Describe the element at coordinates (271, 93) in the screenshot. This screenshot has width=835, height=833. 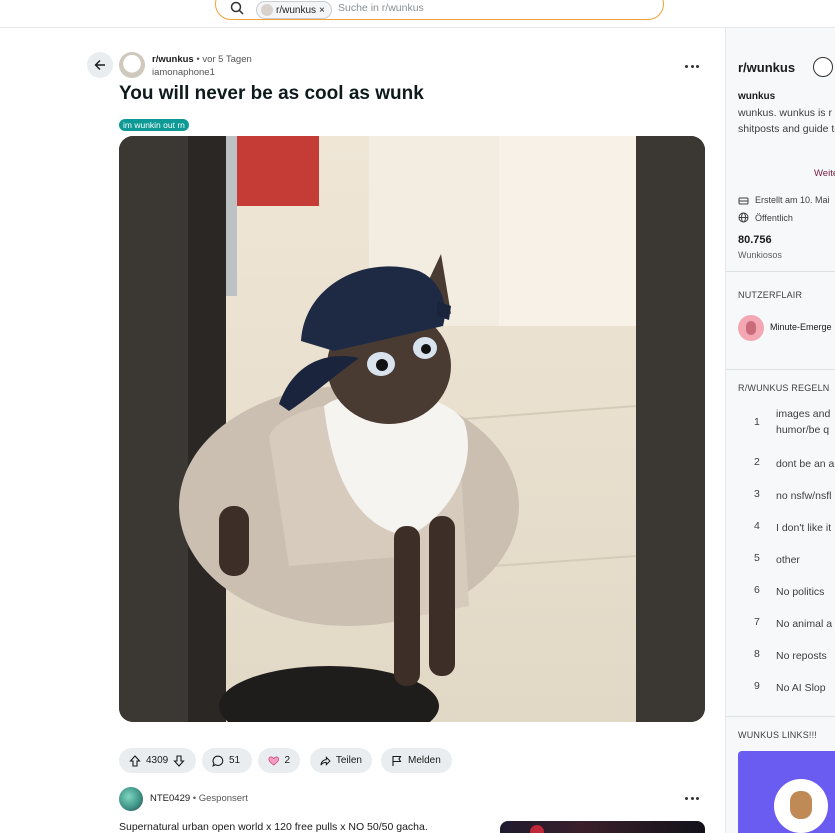
I see `post-title: You will never be as cool as wunk` at that location.